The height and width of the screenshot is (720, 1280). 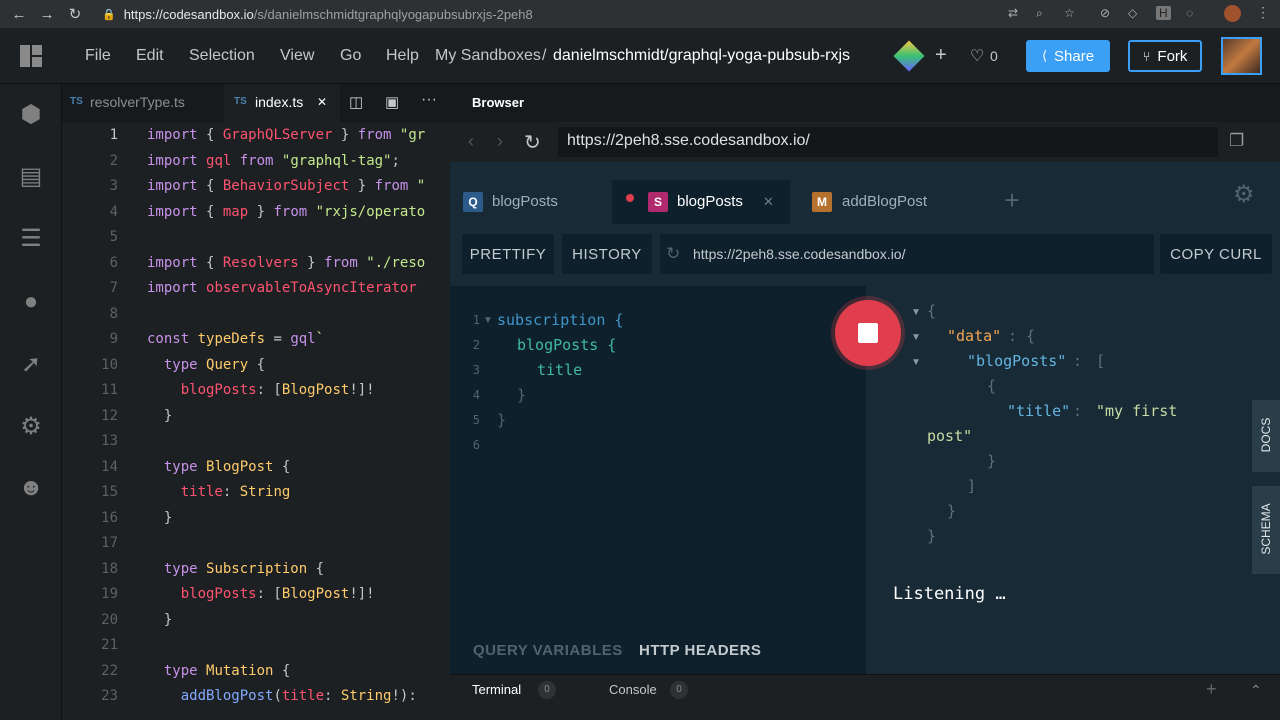 What do you see at coordinates (31, 488) in the screenshot?
I see `live-users-icon: ☻` at bounding box center [31, 488].